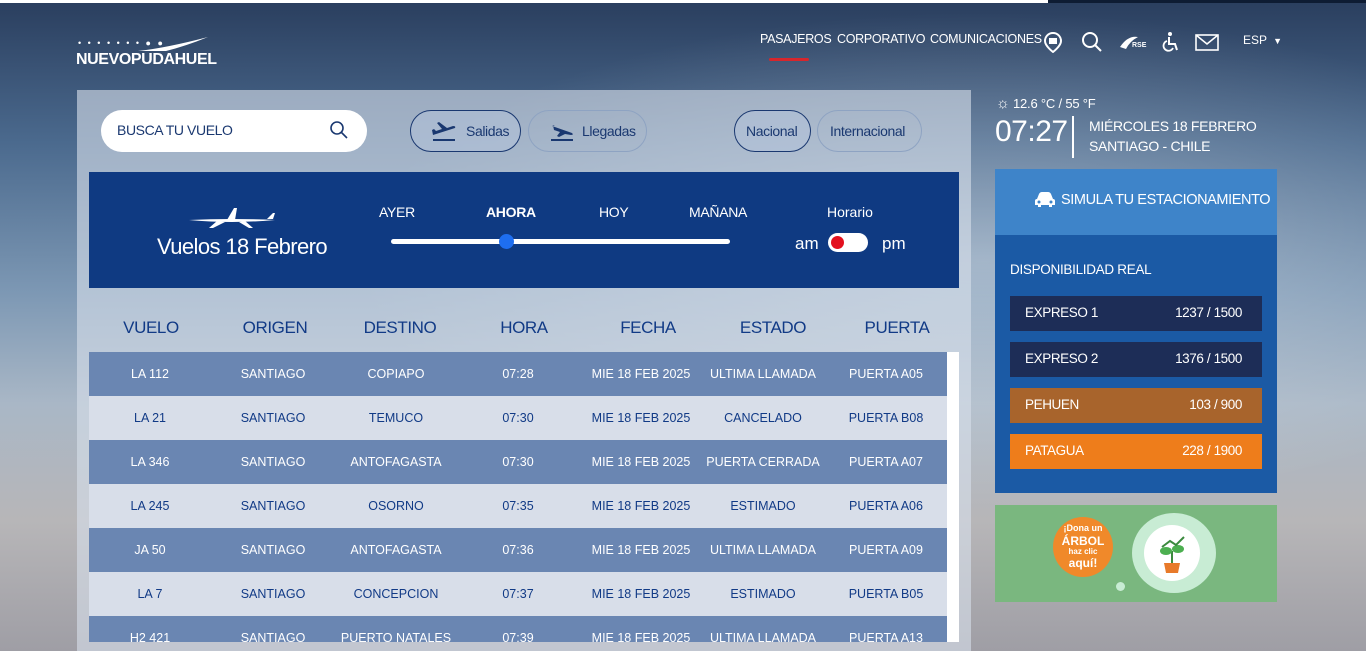 This screenshot has height=651, width=1366. I want to click on top-strip-dark, so click(1207, 1).